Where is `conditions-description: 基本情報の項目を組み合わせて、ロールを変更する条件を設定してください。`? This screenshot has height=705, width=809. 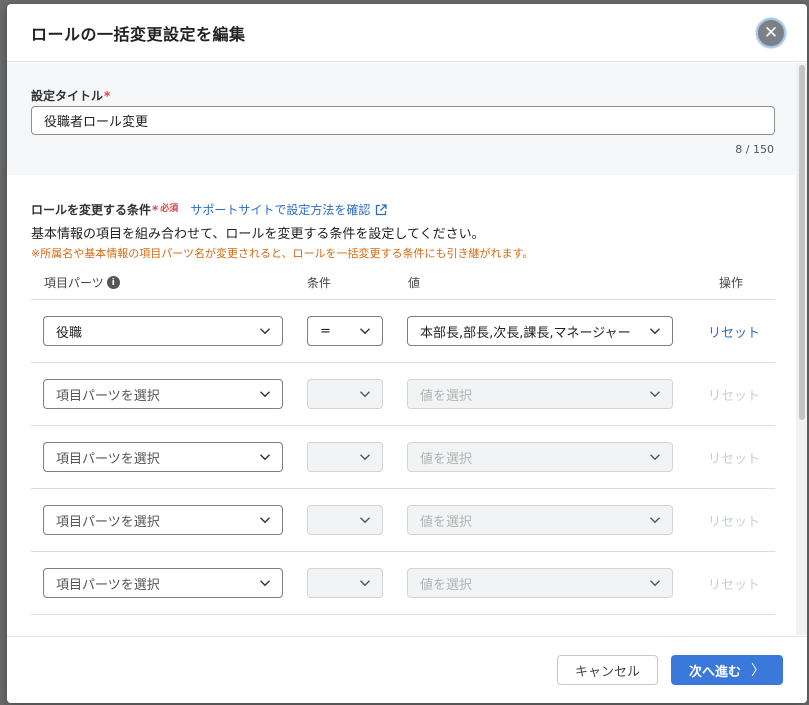 conditions-description: 基本情報の項目を組み合わせて、ロールを変更する条件を設定してください。 is located at coordinates (258, 234).